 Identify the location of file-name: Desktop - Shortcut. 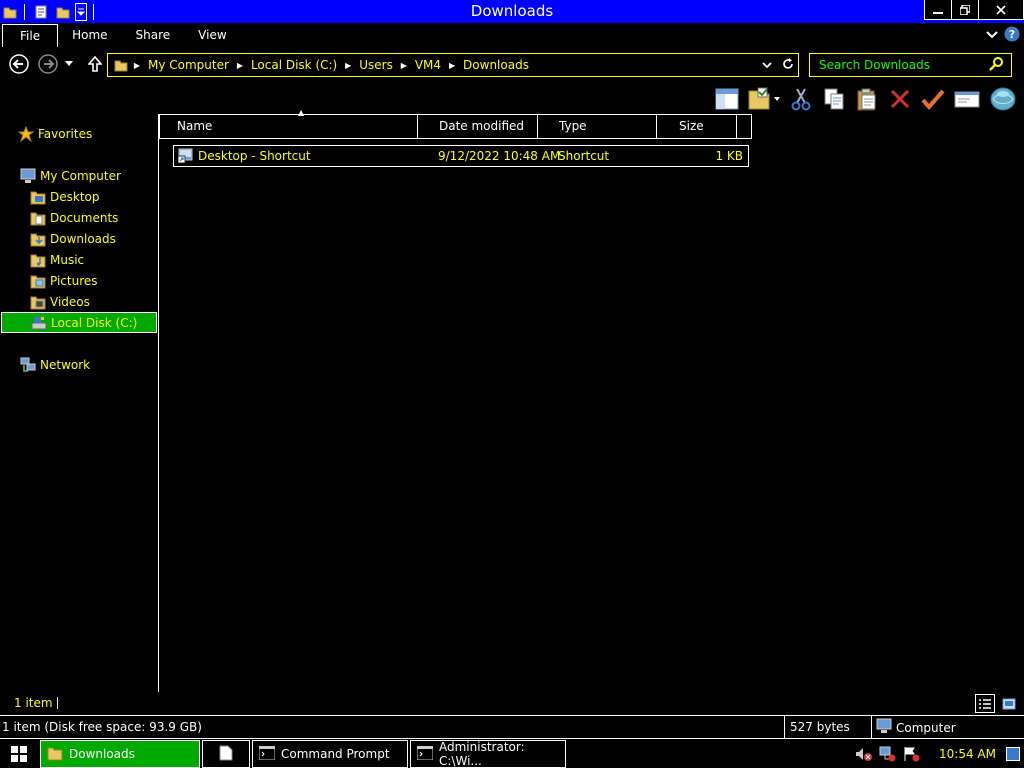
(254, 156).